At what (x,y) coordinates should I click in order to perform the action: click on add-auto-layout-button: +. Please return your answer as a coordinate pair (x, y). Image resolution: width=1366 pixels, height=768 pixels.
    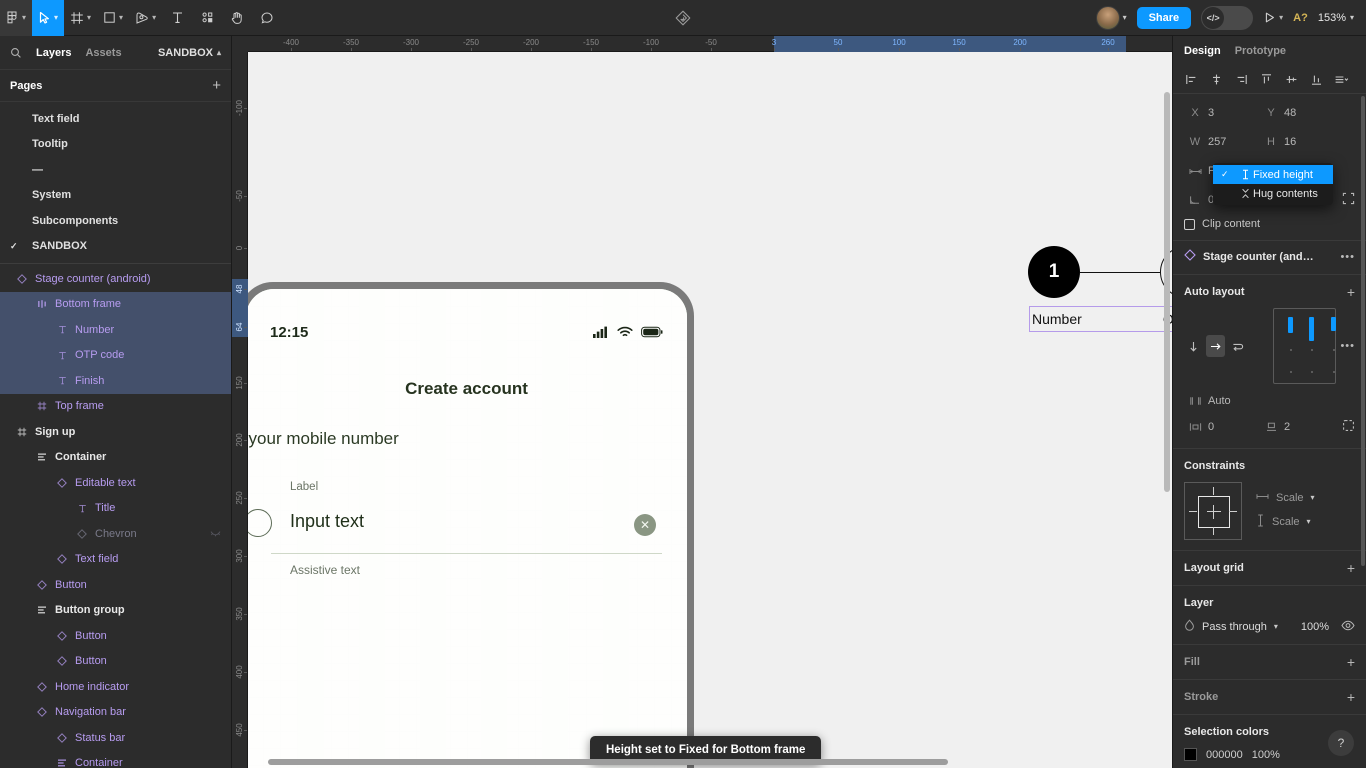
    Looking at the image, I should click on (1351, 292).